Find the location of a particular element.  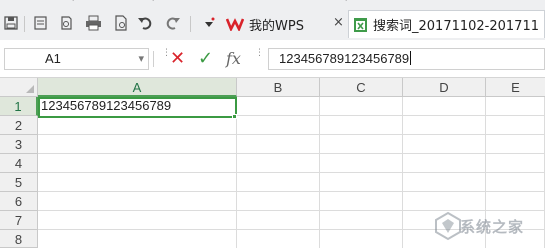

watermark-text: 系统之家 is located at coordinates (492, 227).